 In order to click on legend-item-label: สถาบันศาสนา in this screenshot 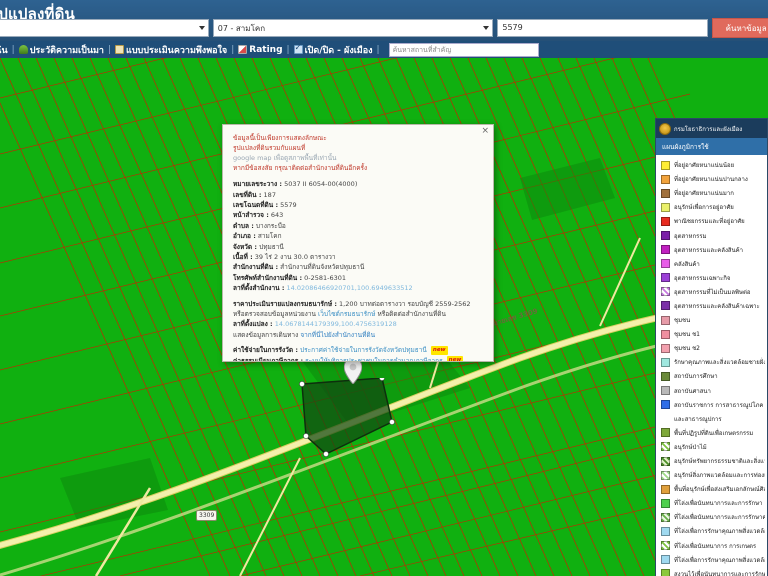, I will do `click(692, 391)`.